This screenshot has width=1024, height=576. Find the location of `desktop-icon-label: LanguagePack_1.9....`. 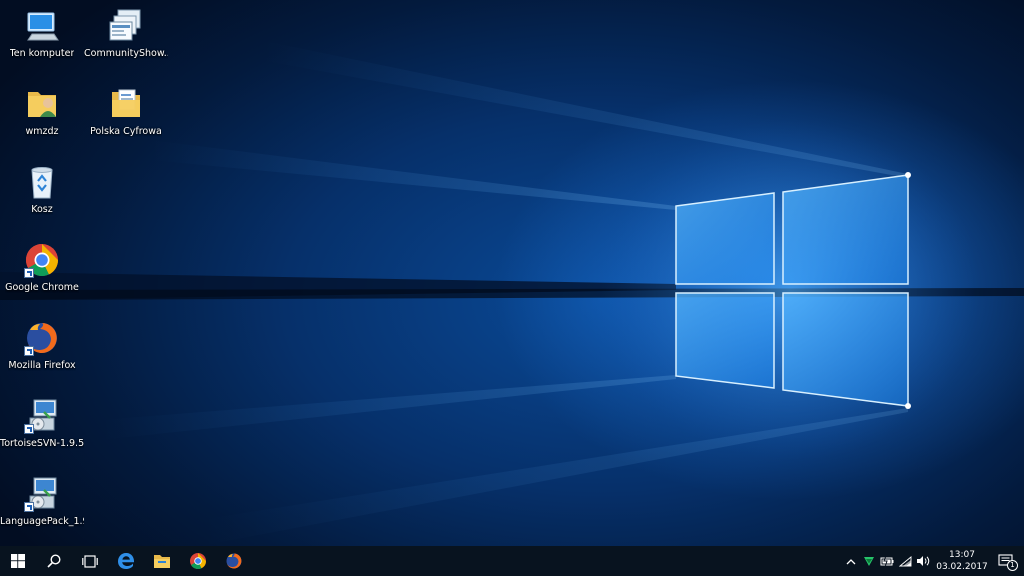

desktop-icon-label: LanguagePack_1.9.... is located at coordinates (42, 521).